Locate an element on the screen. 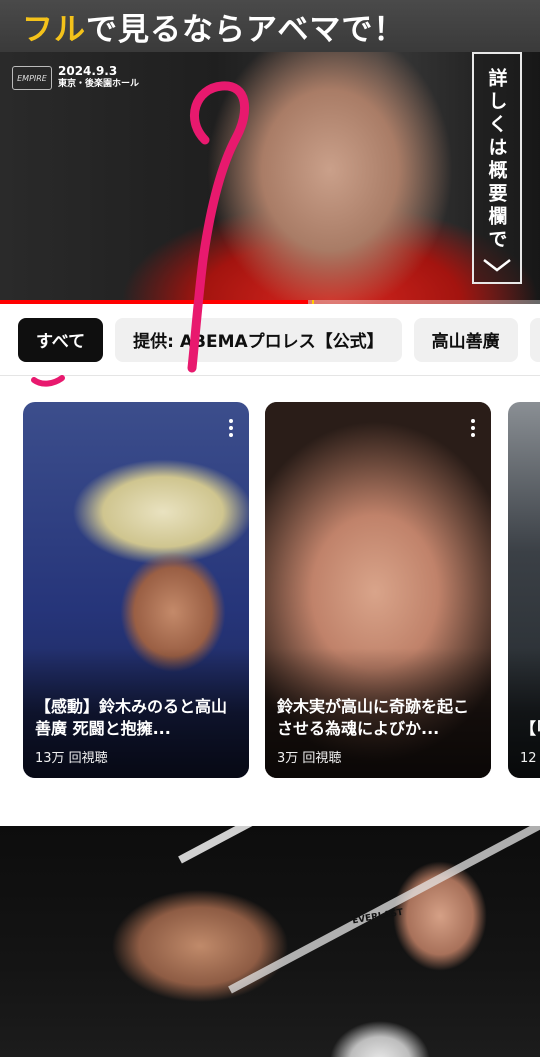 This screenshot has height=1057, width=540. chip-more is located at coordinates (534, 339).